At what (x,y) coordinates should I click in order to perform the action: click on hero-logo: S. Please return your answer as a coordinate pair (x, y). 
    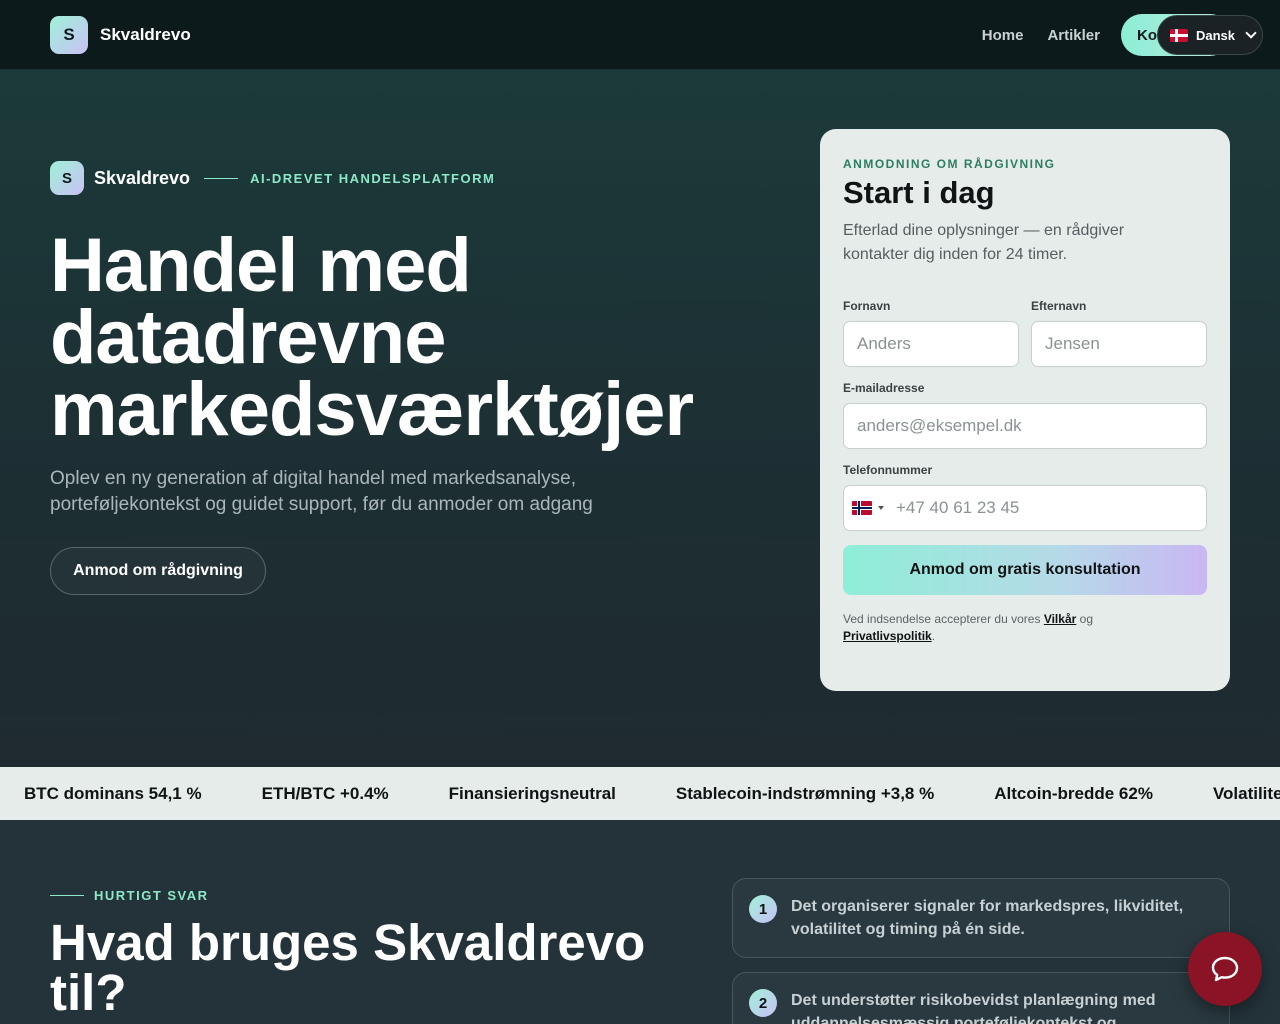
    Looking at the image, I should click on (67, 178).